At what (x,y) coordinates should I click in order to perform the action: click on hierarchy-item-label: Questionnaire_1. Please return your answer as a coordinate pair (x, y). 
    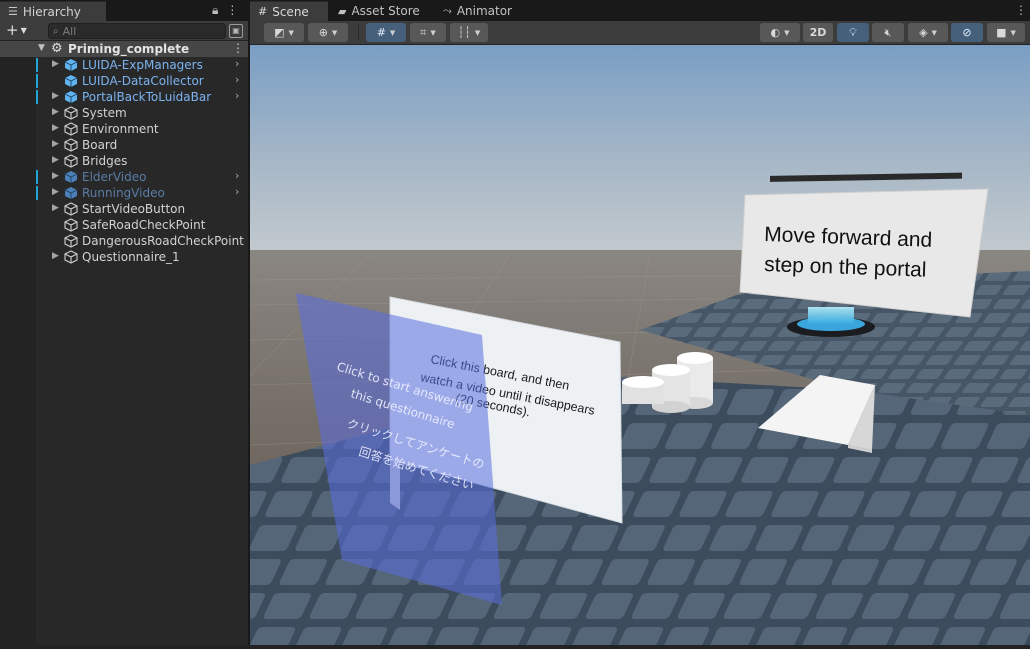
    Looking at the image, I should click on (131, 257).